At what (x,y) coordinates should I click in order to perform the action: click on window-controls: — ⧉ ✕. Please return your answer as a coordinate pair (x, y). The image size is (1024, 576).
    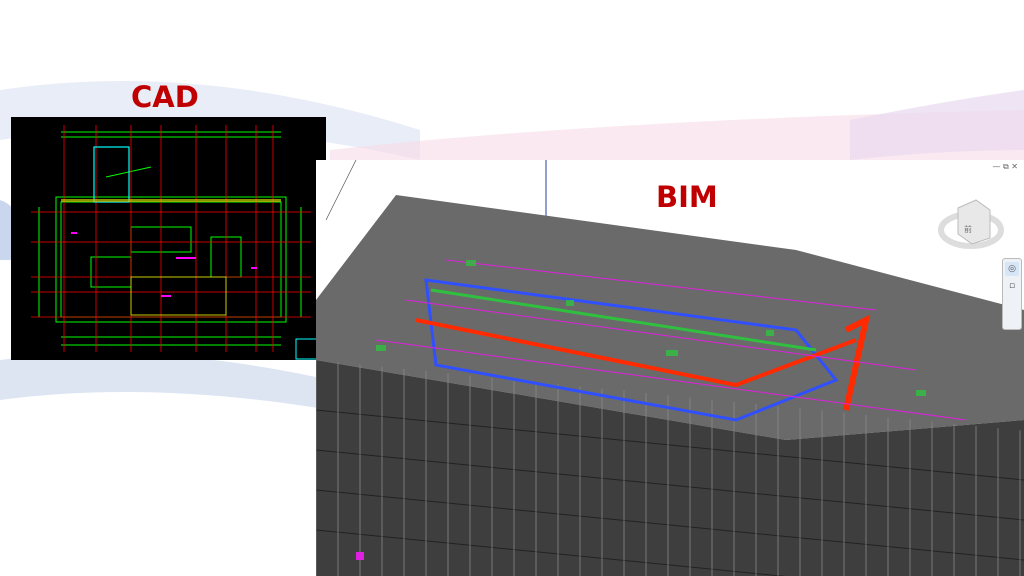
    Looking at the image, I should click on (1005, 167).